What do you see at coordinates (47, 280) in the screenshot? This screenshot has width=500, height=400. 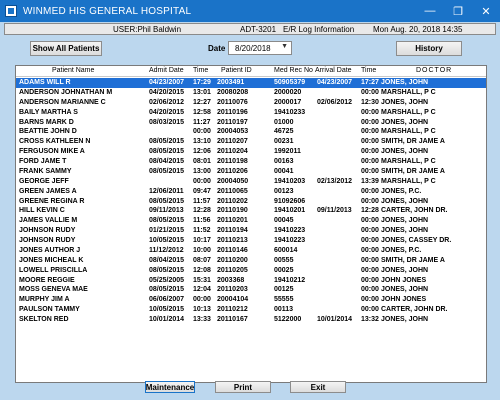 I see `cell-patient-name: MOORE REGGIE` at bounding box center [47, 280].